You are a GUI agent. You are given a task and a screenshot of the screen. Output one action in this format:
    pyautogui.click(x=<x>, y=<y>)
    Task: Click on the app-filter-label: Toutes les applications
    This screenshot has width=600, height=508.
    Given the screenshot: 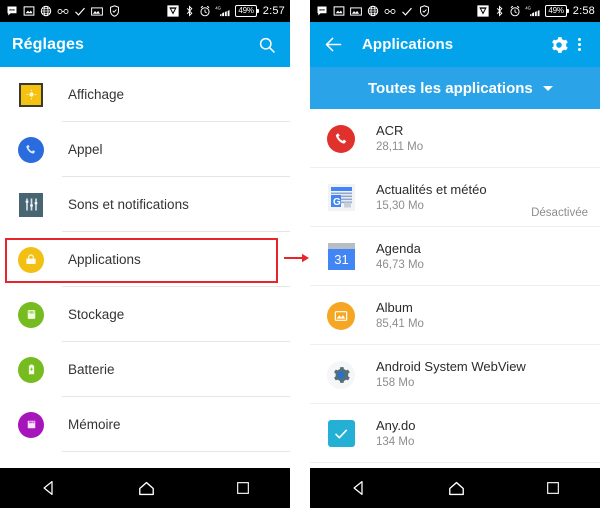 What is the action you would take?
    pyautogui.click(x=450, y=88)
    